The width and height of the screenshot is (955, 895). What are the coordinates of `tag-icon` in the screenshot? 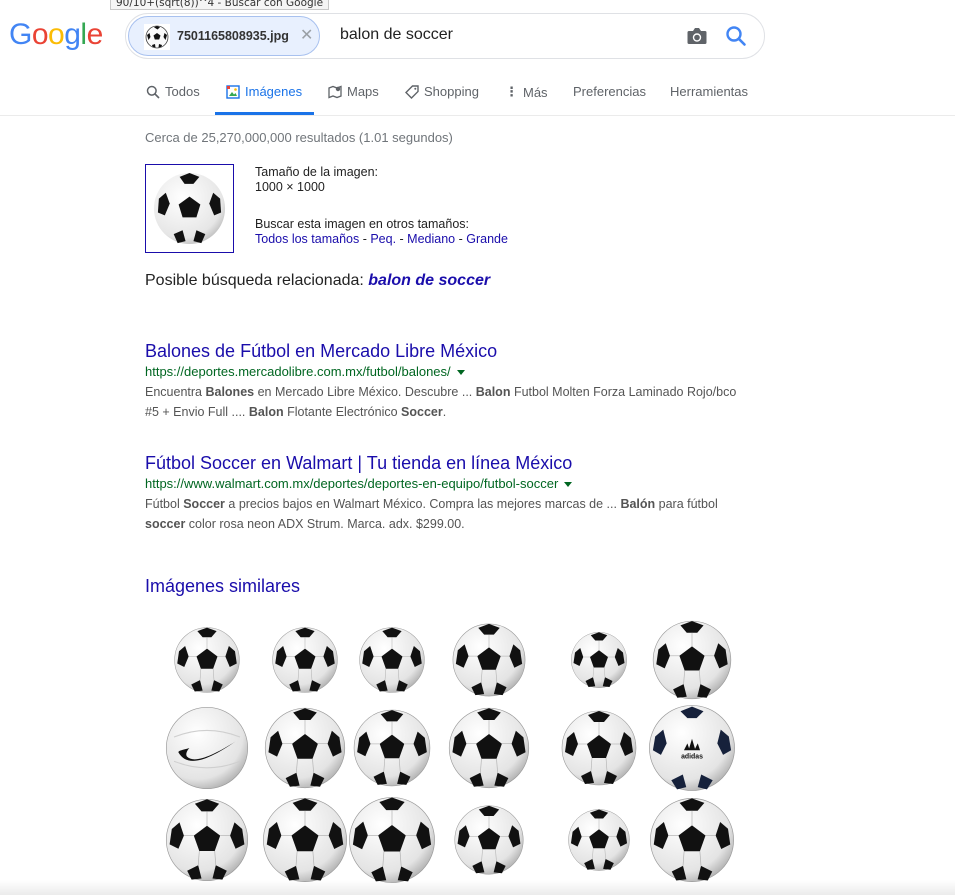 It's located at (412, 91).